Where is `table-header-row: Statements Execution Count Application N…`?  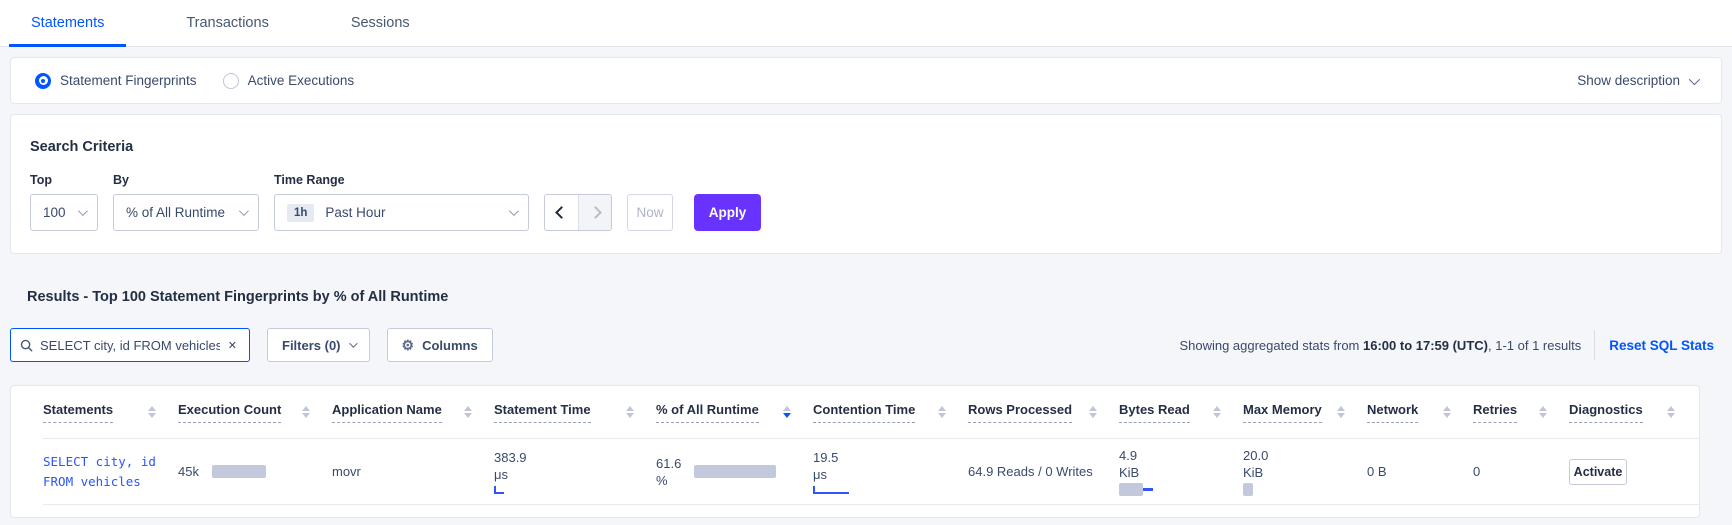 table-header-row: Statements Execution Count Application N… is located at coordinates (871, 412).